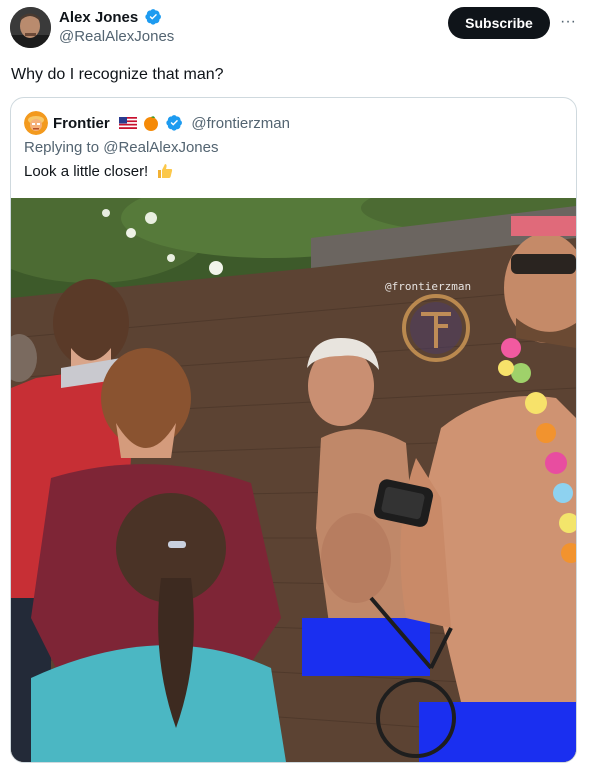 This screenshot has height=773, width=595. I want to click on author-name: Alex Jones, so click(98, 17).